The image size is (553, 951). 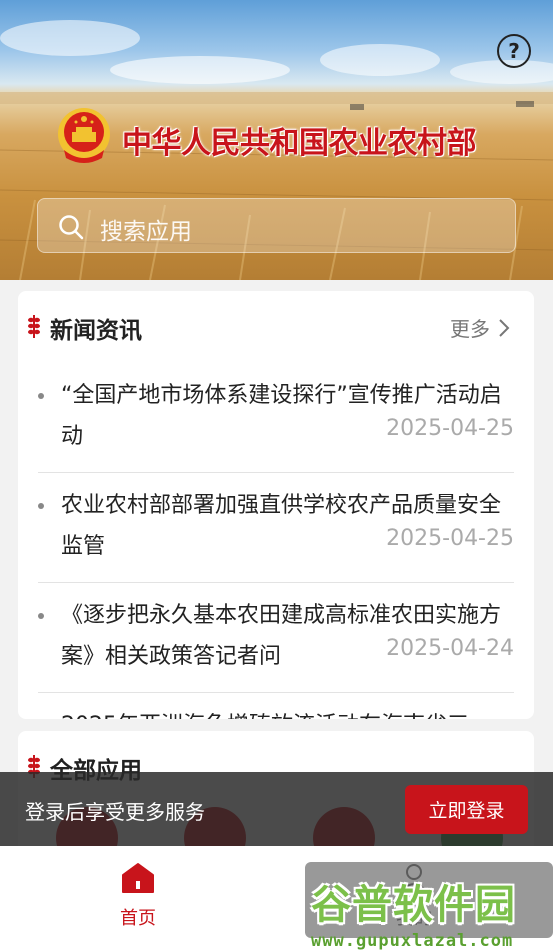 What do you see at coordinates (84, 135) in the screenshot?
I see `national-emblem-icon` at bounding box center [84, 135].